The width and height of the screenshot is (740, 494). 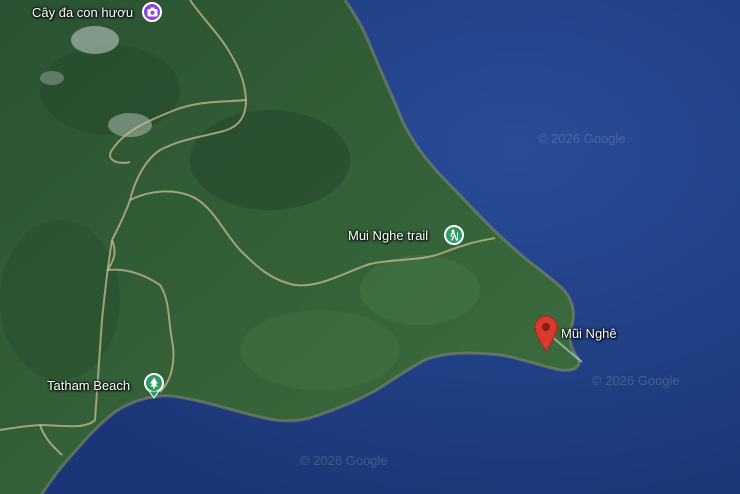 I want to click on hiking-icon, so click(x=454, y=235).